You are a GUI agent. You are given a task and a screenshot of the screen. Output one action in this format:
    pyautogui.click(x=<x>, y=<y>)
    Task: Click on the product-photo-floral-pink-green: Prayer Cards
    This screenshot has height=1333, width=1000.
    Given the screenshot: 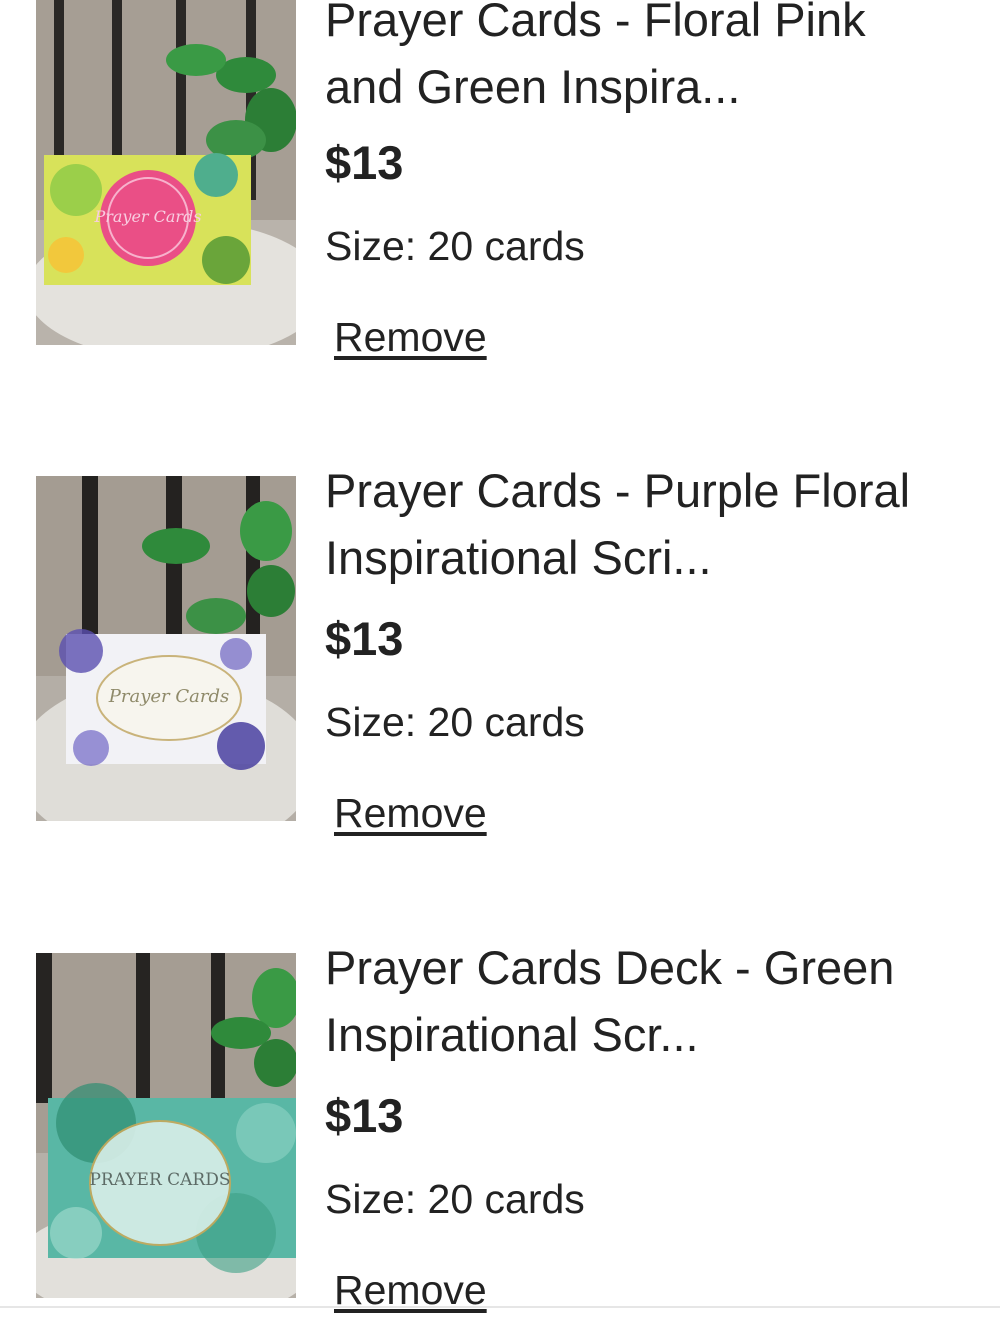 What is the action you would take?
    pyautogui.click(x=166, y=172)
    